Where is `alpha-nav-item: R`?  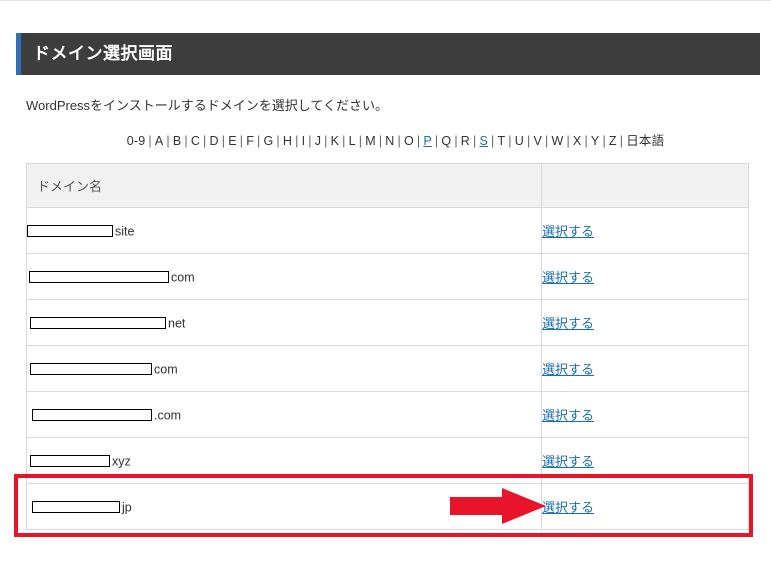
alpha-nav-item: R is located at coordinates (465, 141).